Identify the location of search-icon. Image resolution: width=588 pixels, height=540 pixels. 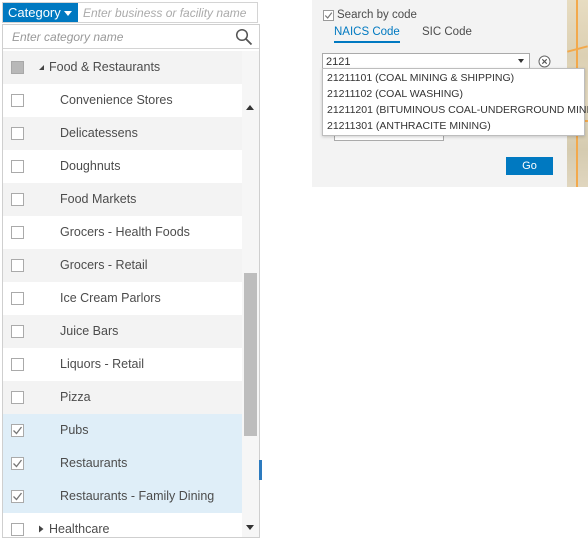
(244, 37).